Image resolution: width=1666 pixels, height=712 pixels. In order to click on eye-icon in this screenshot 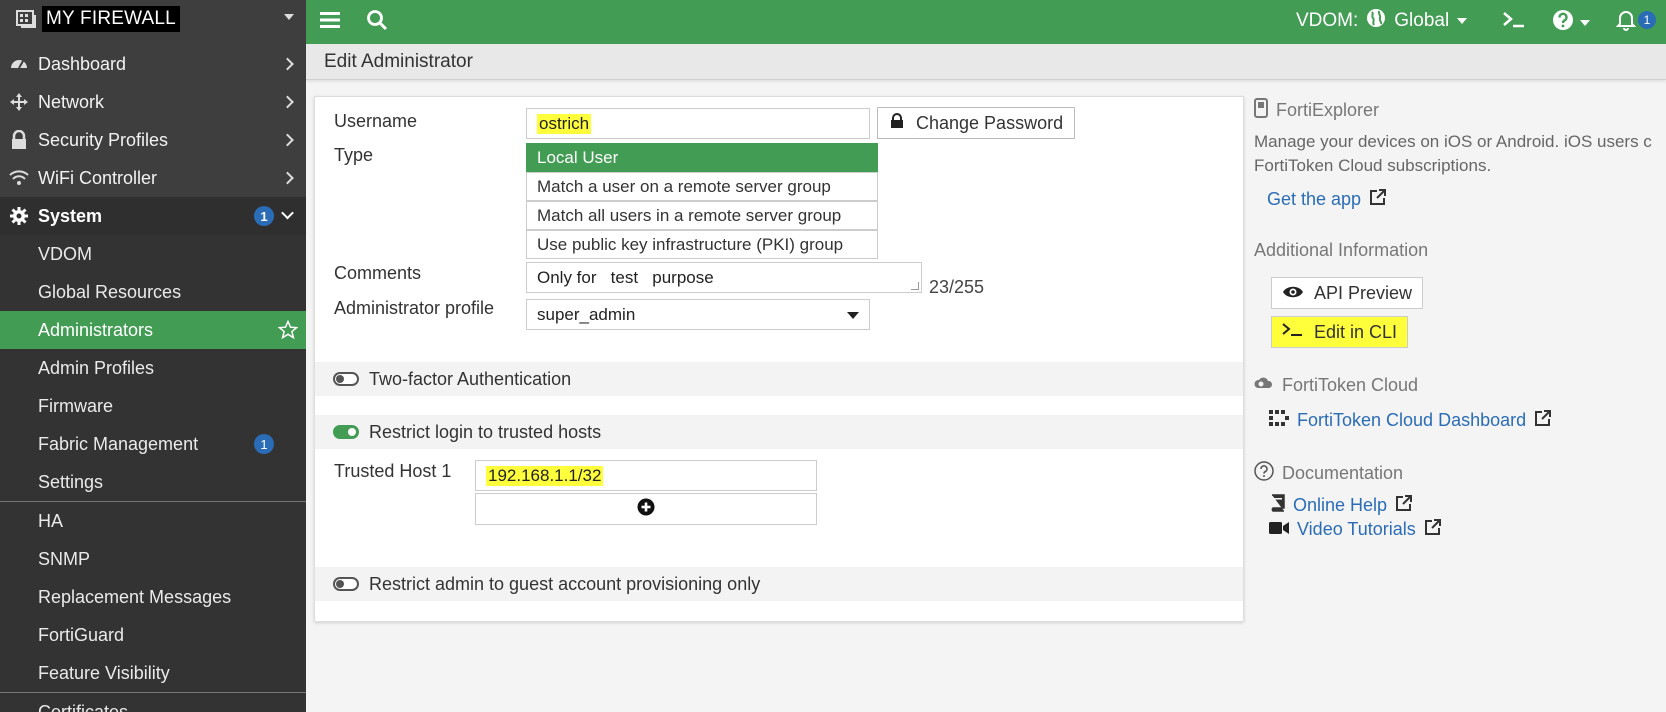, I will do `click(1293, 293)`.